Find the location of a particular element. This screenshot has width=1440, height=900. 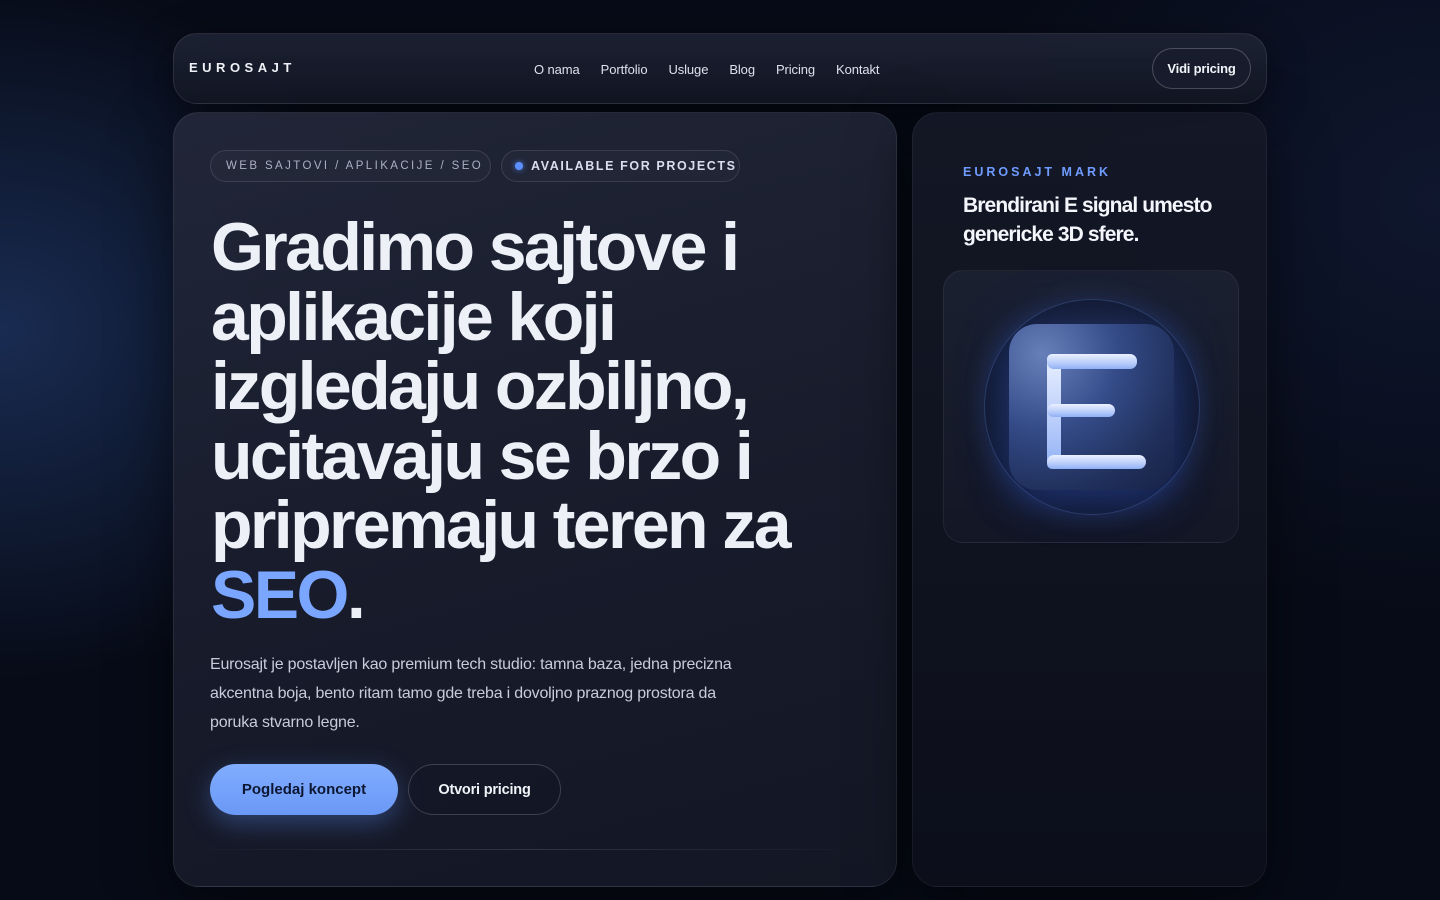

pogledaj-koncept-button: Pogledaj koncept is located at coordinates (304, 789).